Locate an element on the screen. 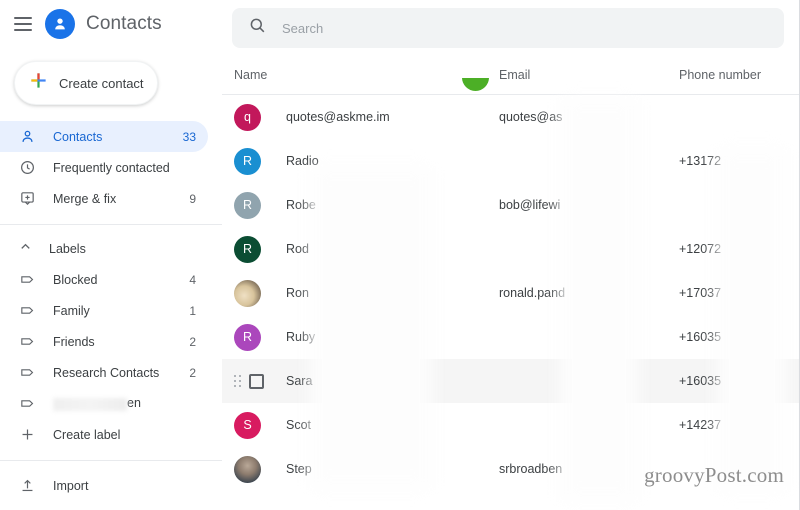  sidebar-item-friends: Friends 2 is located at coordinates (104, 341).